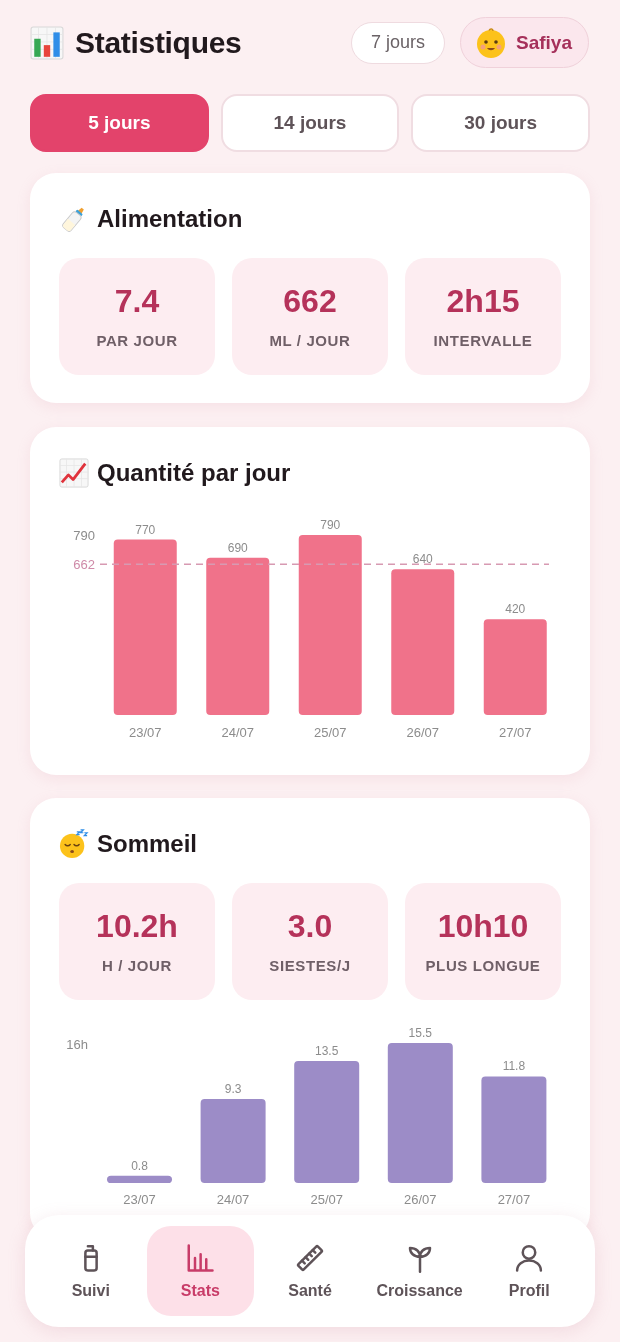  I want to click on bar-value-label: 11.8, so click(514, 1066).